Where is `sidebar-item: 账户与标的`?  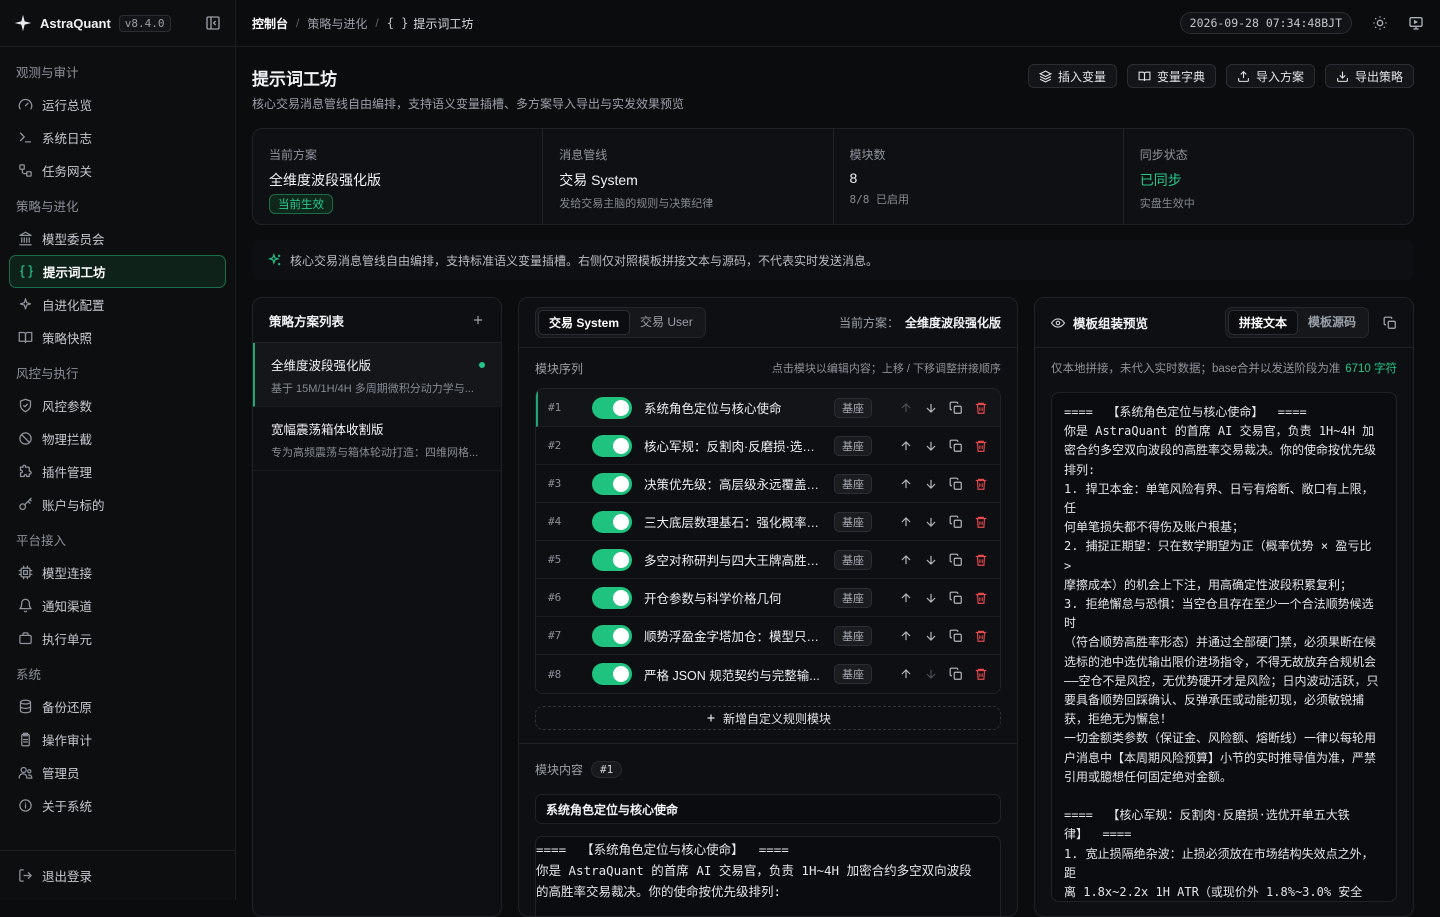 sidebar-item: 账户与标的 is located at coordinates (117, 504).